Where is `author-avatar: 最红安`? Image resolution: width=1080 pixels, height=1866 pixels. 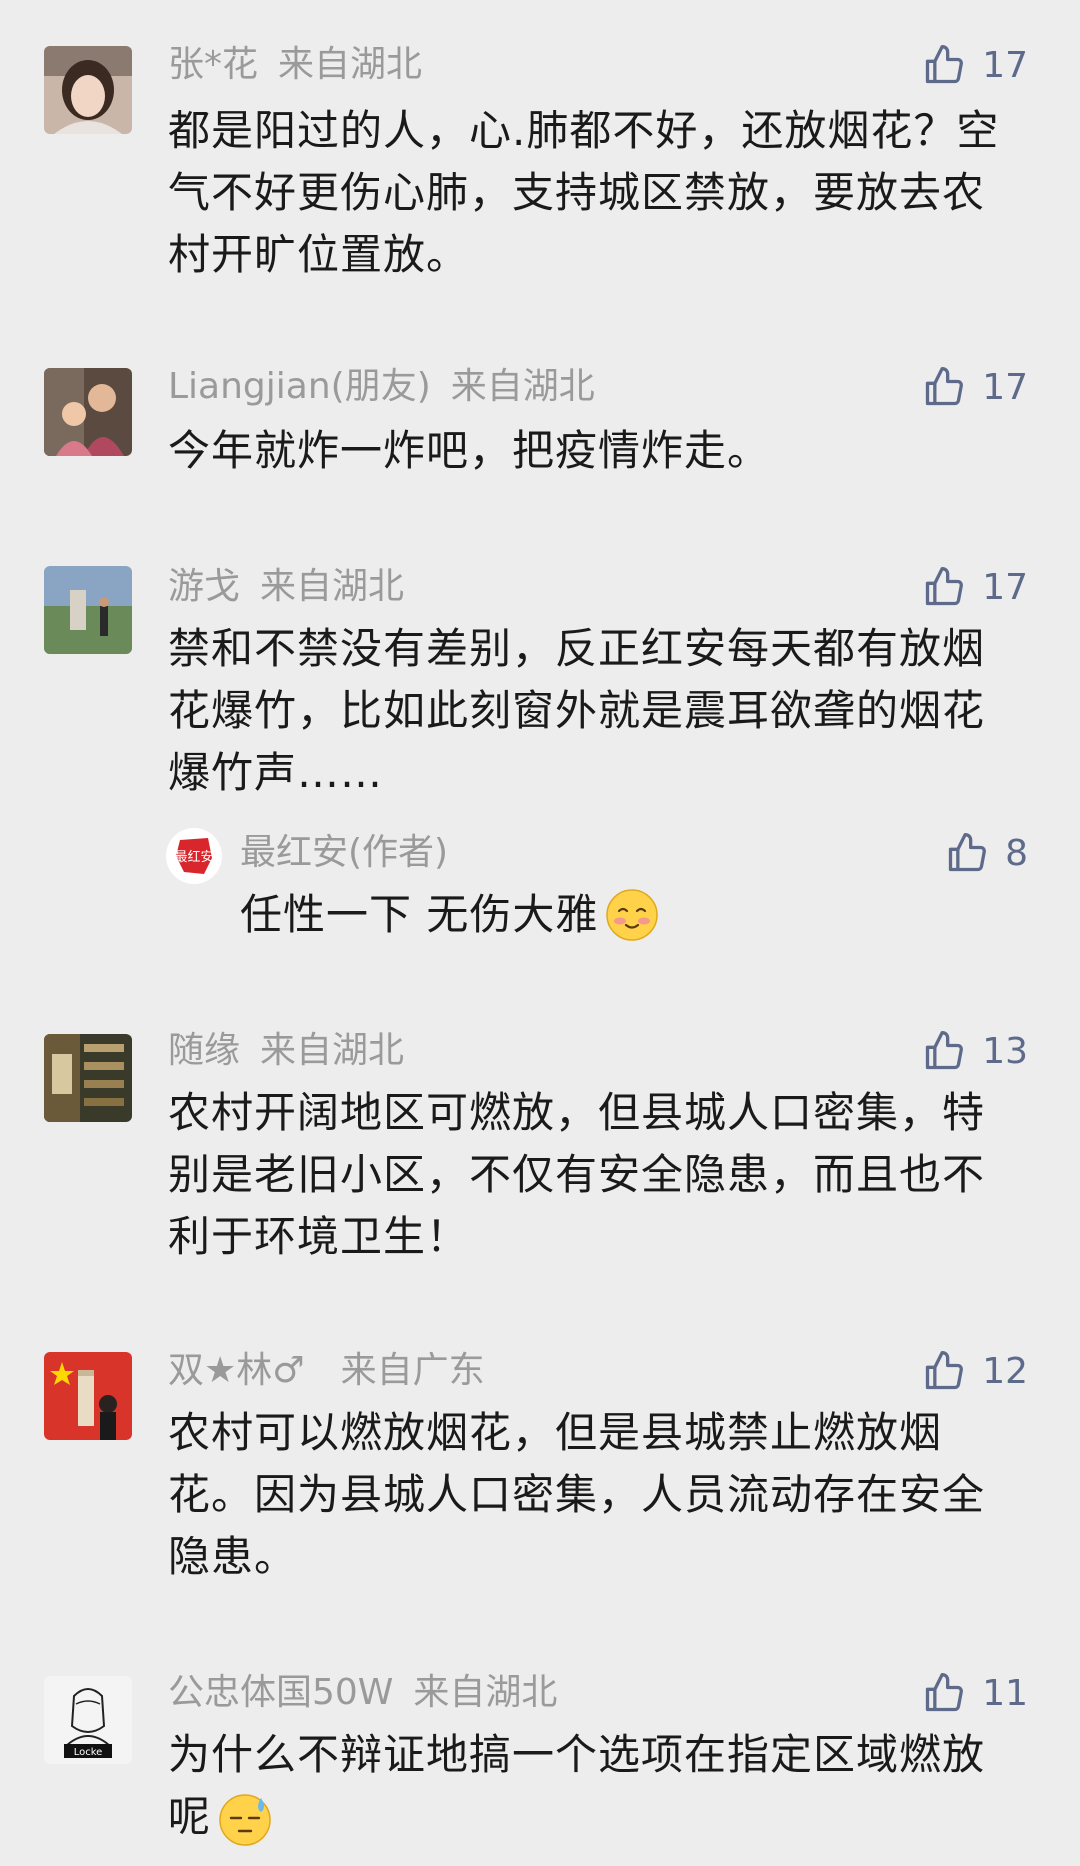 author-avatar: 最红安 is located at coordinates (194, 856).